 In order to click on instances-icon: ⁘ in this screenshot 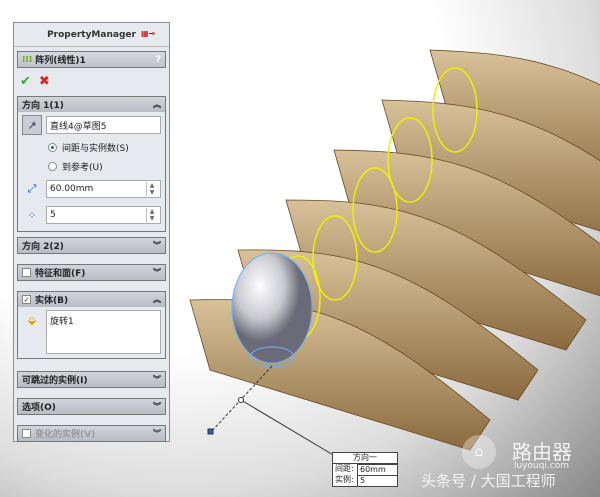, I will do `click(32, 215)`.